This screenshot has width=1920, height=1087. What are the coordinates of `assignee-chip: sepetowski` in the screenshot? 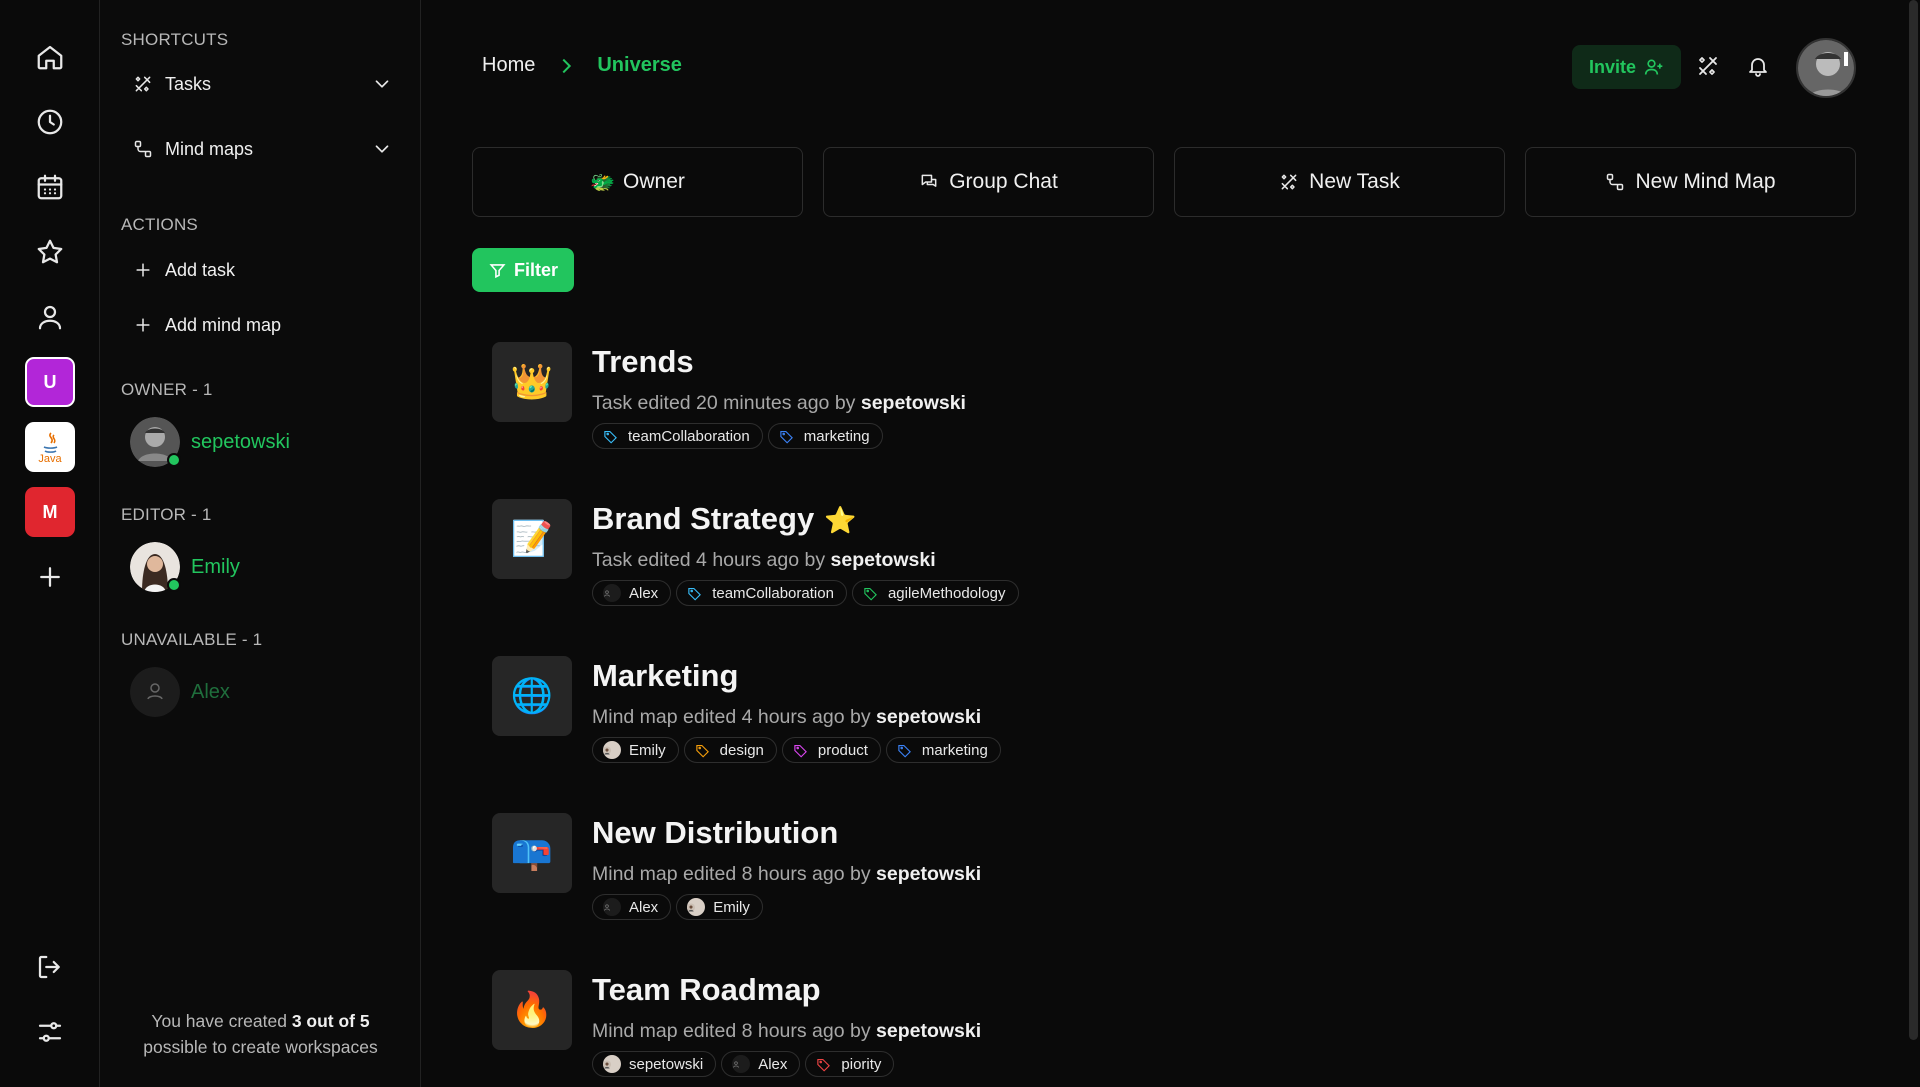 It's located at (654, 1064).